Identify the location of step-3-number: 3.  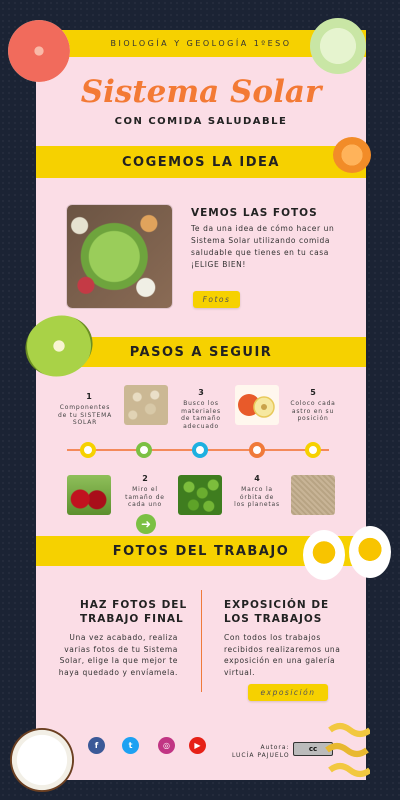
(201, 392).